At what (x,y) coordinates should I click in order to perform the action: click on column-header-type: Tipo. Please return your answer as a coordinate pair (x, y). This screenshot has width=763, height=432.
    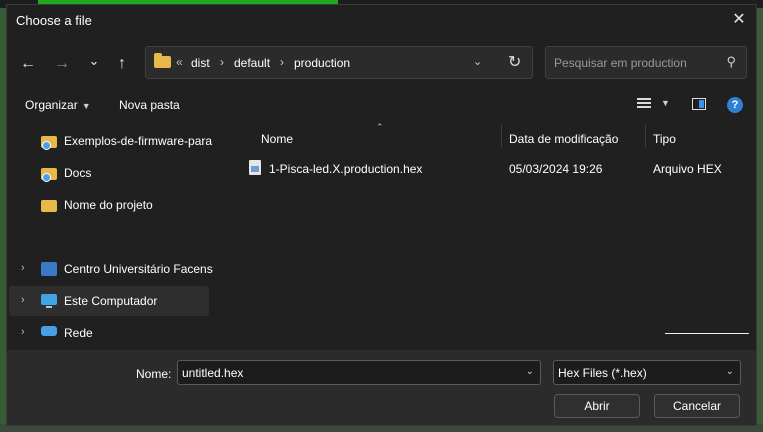
    Looking at the image, I should click on (664, 139).